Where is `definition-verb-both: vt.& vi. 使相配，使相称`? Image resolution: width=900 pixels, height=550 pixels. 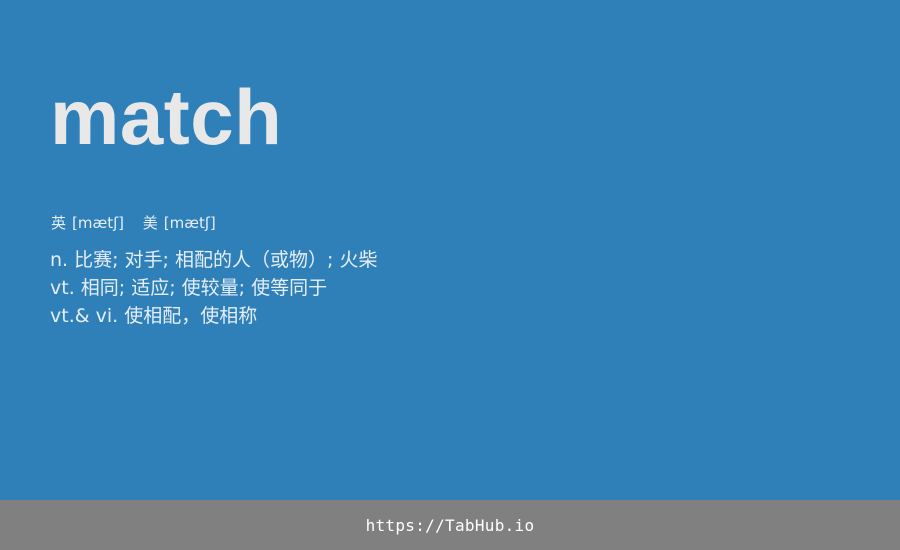
definition-verb-both: vt.& vi. 使相配，使相称 is located at coordinates (154, 316).